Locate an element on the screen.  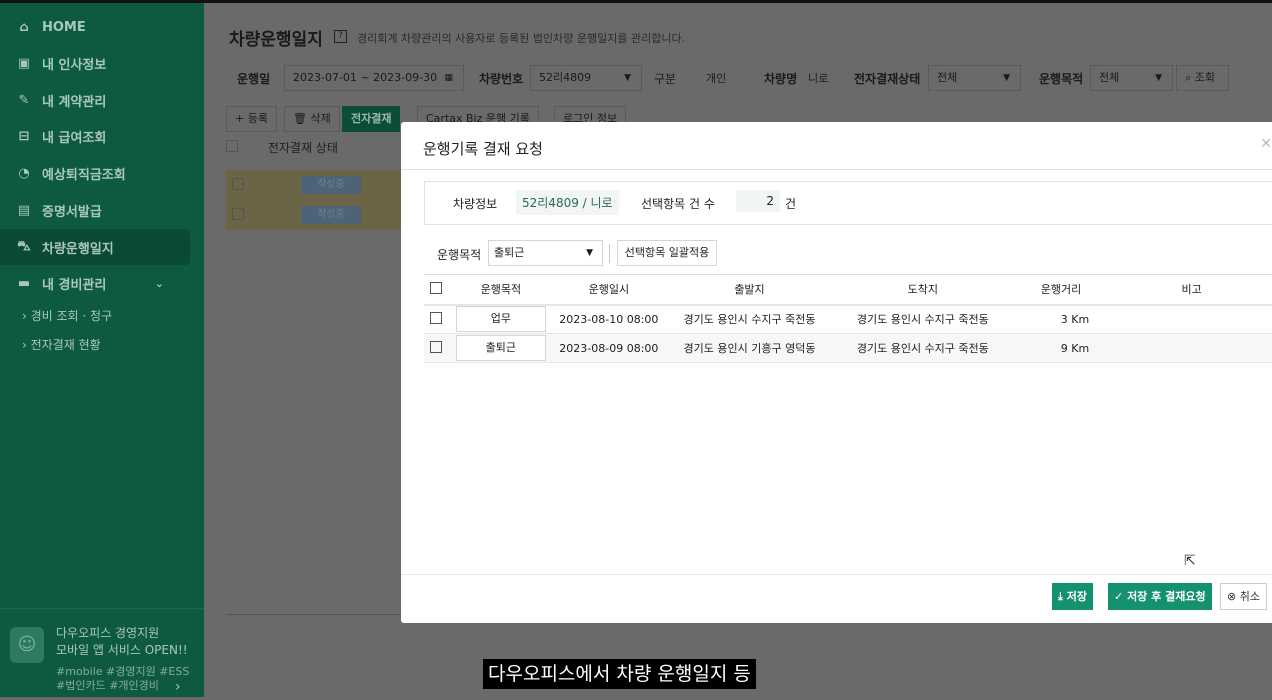
approval-button: 전자결재 is located at coordinates (371, 119).